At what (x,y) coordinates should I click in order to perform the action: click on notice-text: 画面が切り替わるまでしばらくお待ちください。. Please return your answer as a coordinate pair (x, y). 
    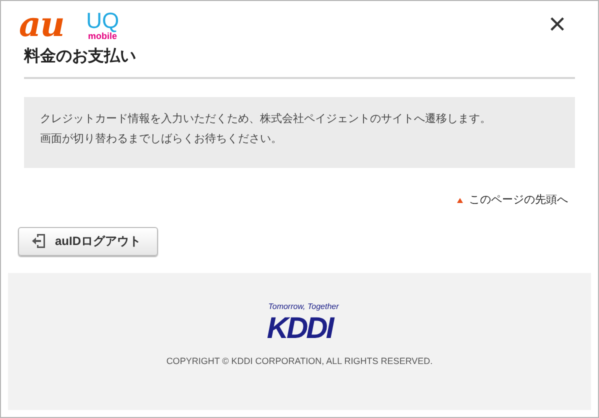
    Looking at the image, I should click on (161, 139).